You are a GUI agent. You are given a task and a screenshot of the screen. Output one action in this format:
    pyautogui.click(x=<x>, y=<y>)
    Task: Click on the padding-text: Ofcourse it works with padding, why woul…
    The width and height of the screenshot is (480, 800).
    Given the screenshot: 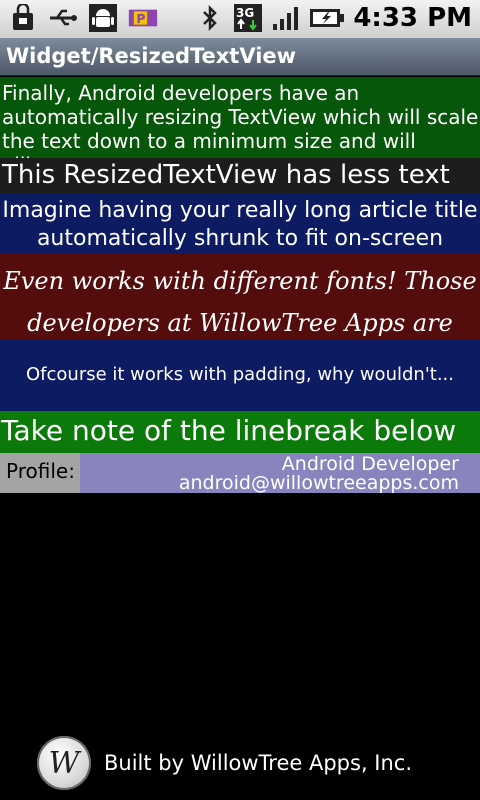 What is the action you would take?
    pyautogui.click(x=240, y=374)
    